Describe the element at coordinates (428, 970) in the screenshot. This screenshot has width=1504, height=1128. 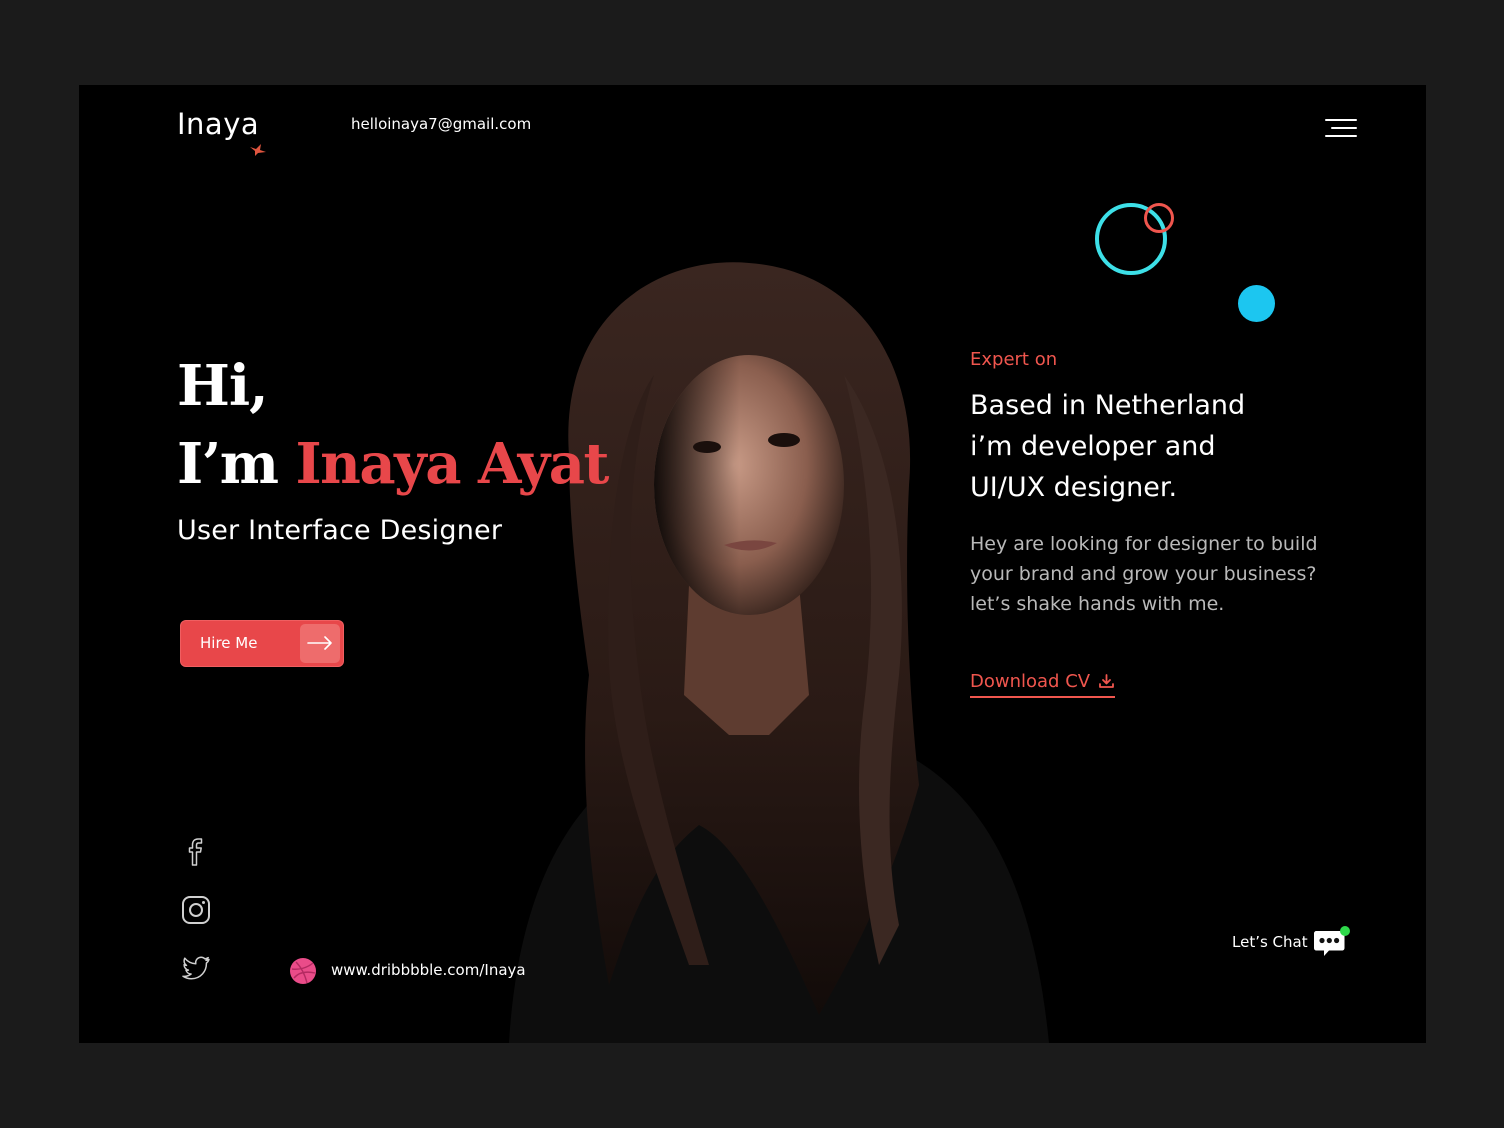
I see `dribbble-link: www.dribbbble.com/Inaya` at that location.